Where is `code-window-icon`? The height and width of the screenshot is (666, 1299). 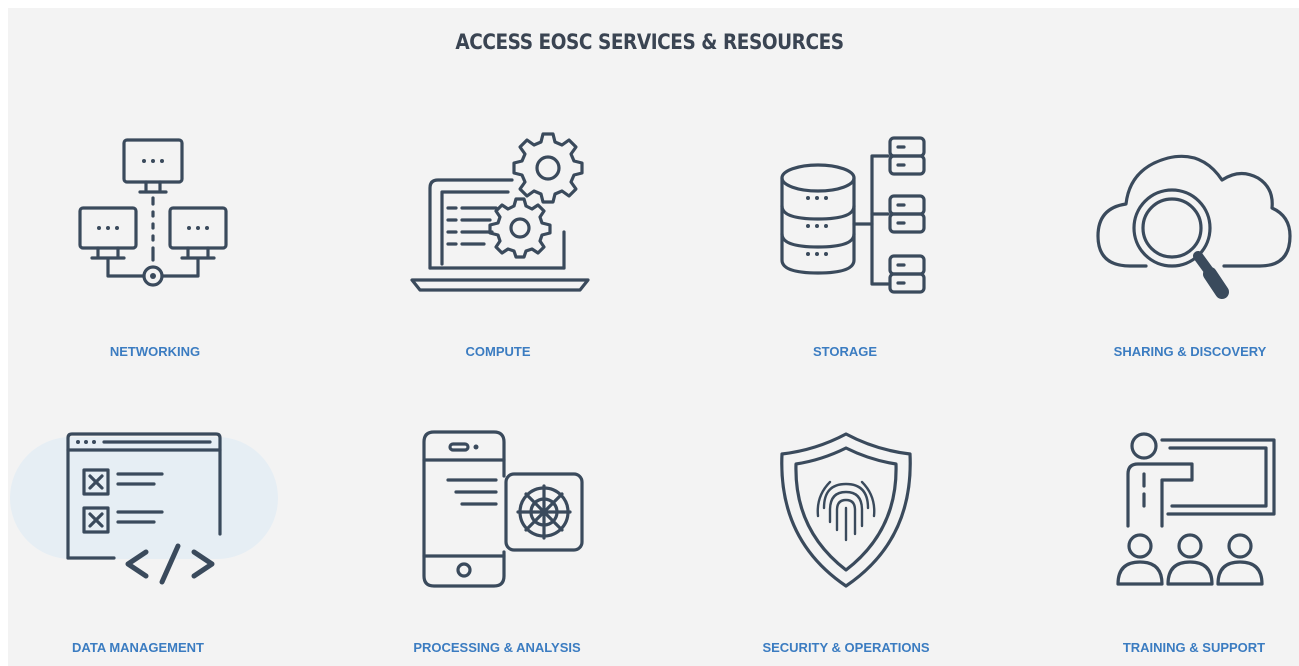 code-window-icon is located at coordinates (144, 508).